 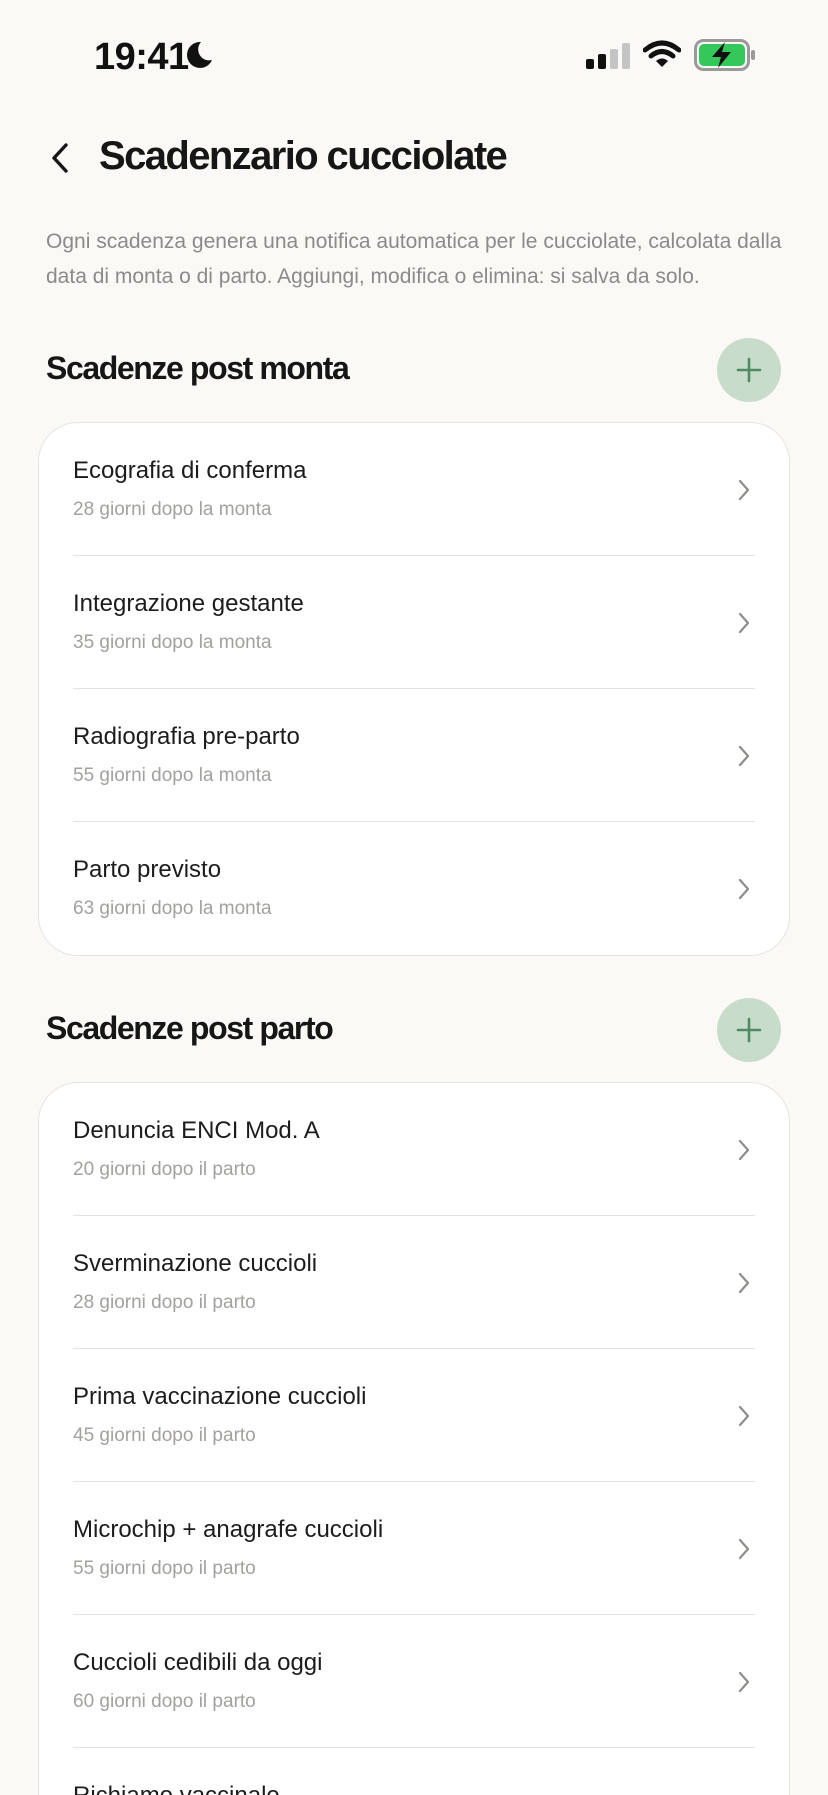 I want to click on moon-icon, so click(x=199, y=54).